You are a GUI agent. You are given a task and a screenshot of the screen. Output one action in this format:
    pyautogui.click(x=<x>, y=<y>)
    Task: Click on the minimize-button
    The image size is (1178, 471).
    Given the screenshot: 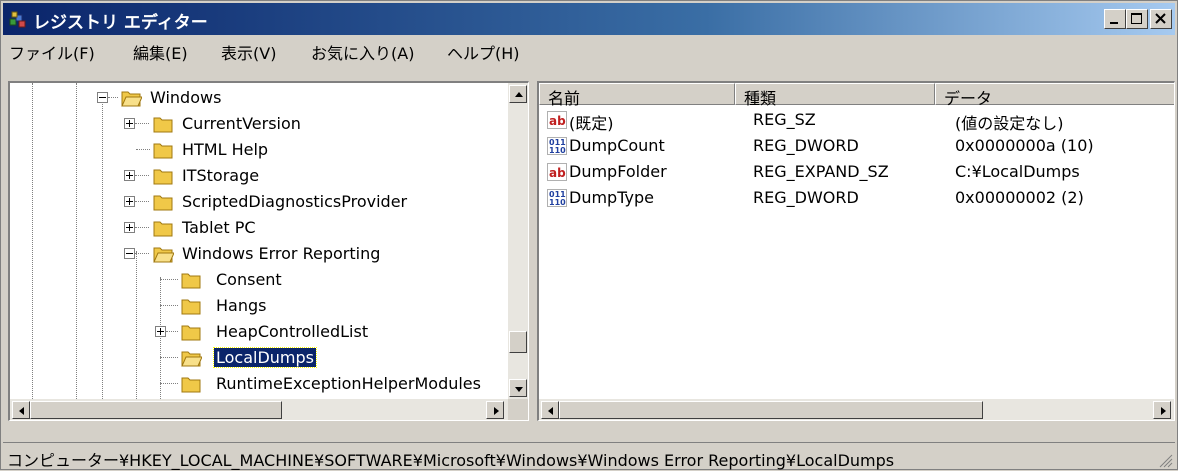 What is the action you would take?
    pyautogui.click(x=1115, y=19)
    